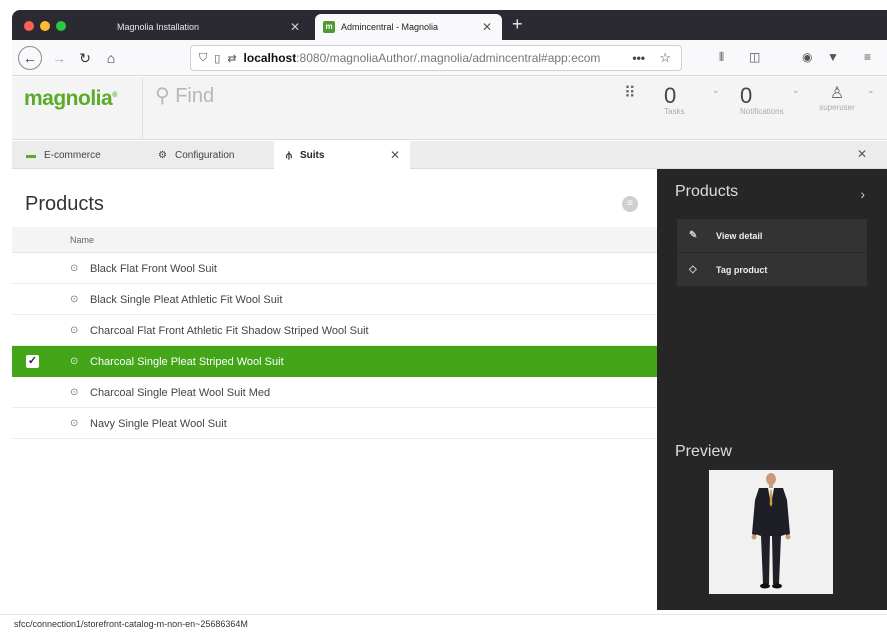 Image resolution: width=887 pixels, height=633 pixels. What do you see at coordinates (45, 26) in the screenshot?
I see `window-minimize-dot` at bounding box center [45, 26].